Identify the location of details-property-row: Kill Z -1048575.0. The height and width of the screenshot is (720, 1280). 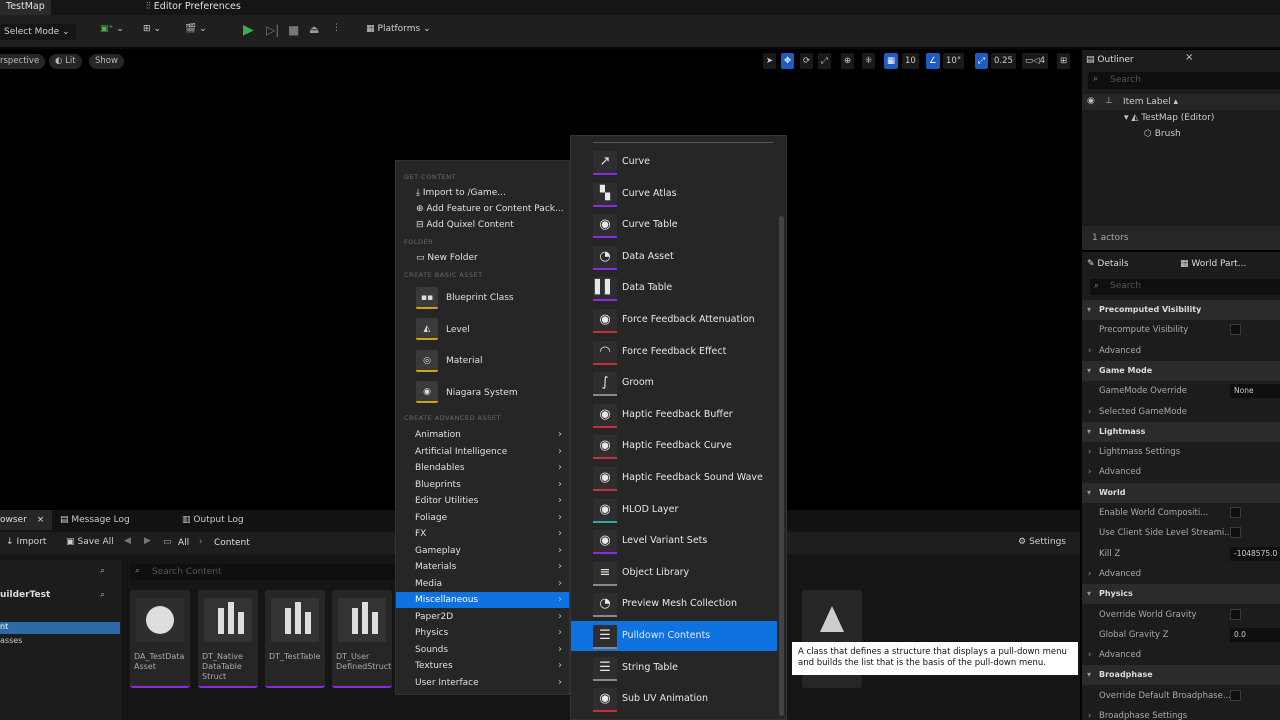
(1181, 554).